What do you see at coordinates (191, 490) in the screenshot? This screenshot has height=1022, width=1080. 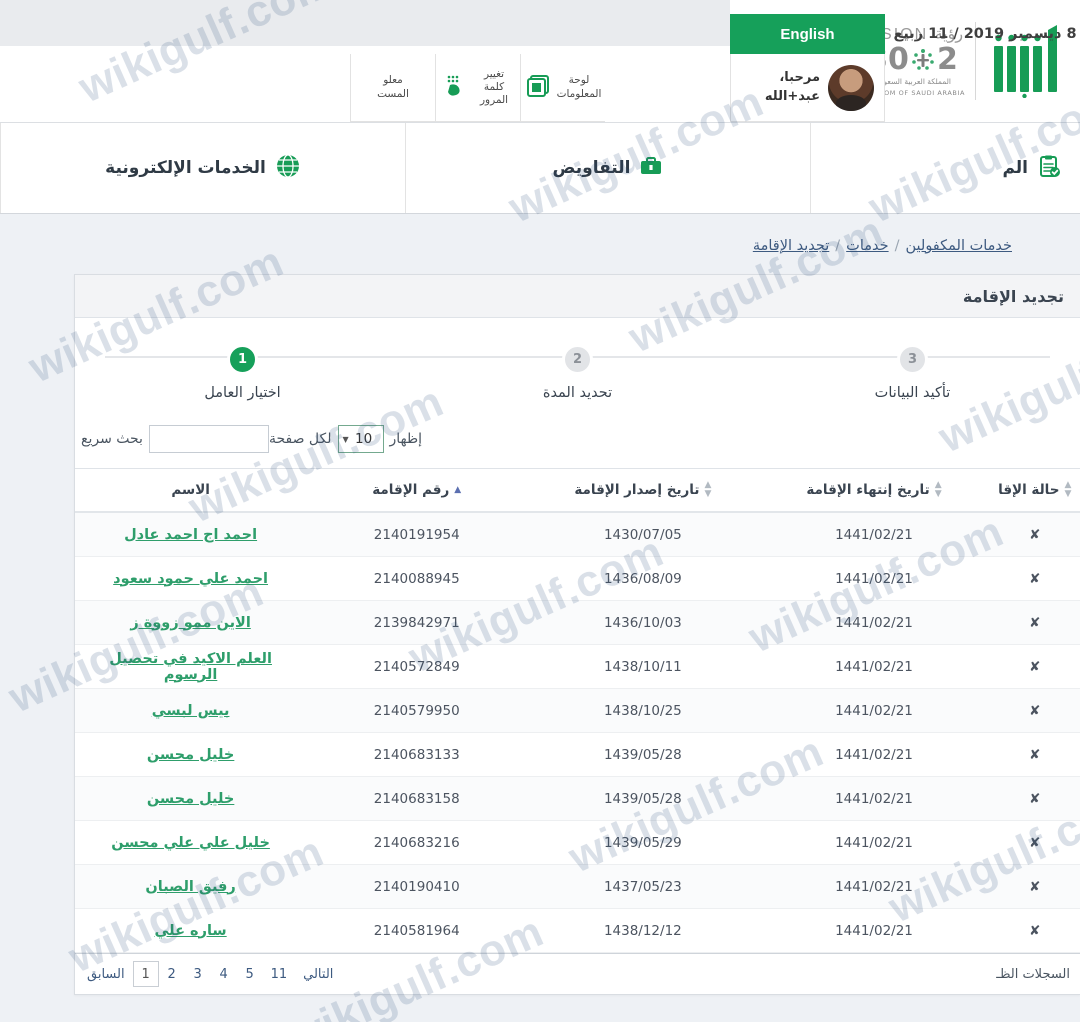 I see `column-header-name: الاسم` at bounding box center [191, 490].